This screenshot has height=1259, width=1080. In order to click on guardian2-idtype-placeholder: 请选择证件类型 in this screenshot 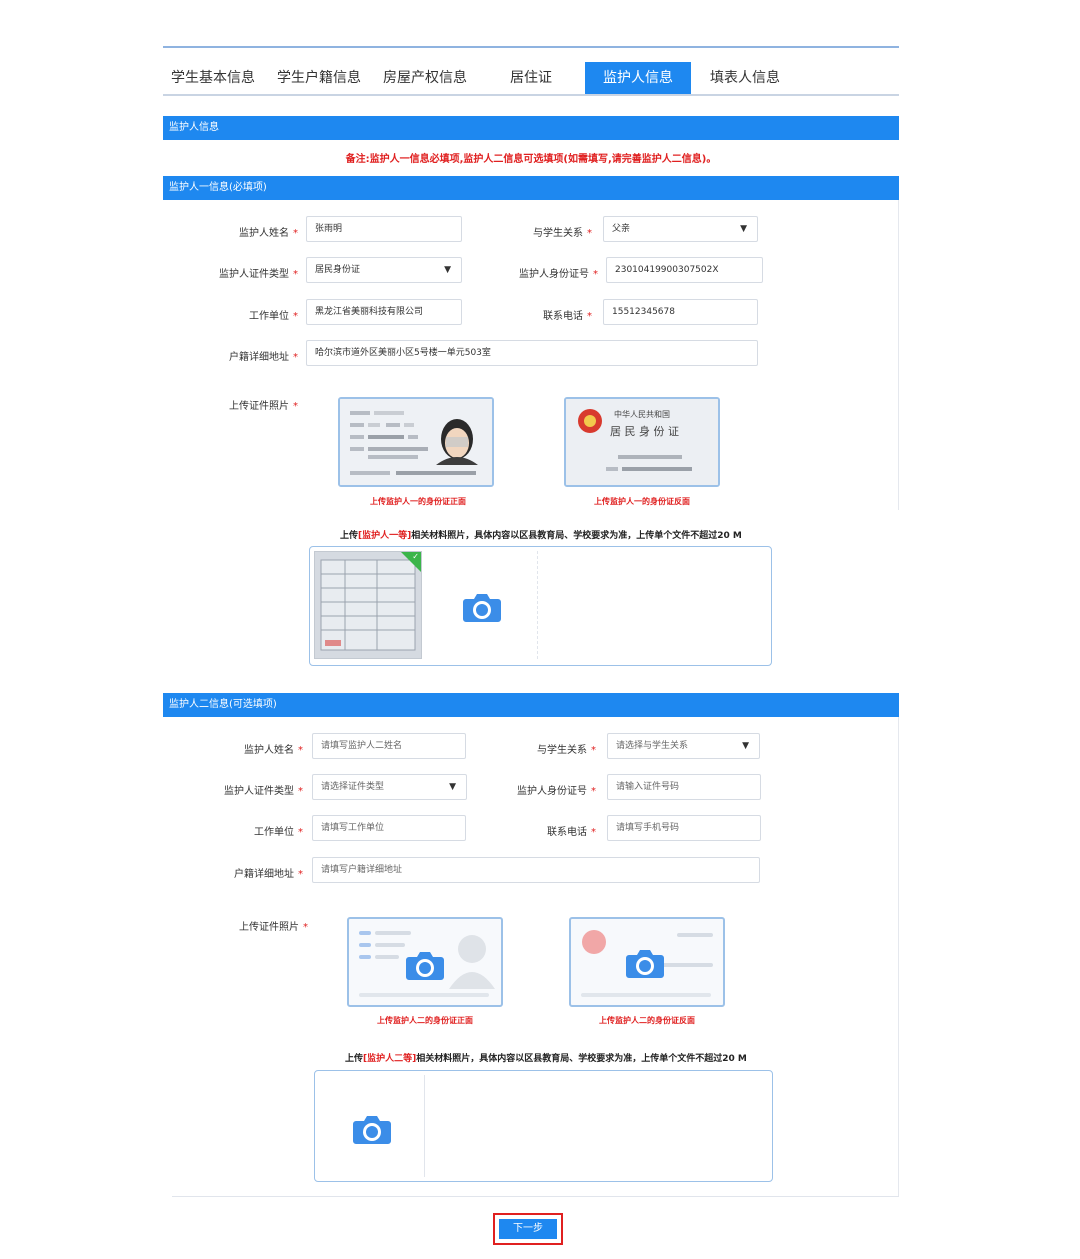, I will do `click(353, 787)`.